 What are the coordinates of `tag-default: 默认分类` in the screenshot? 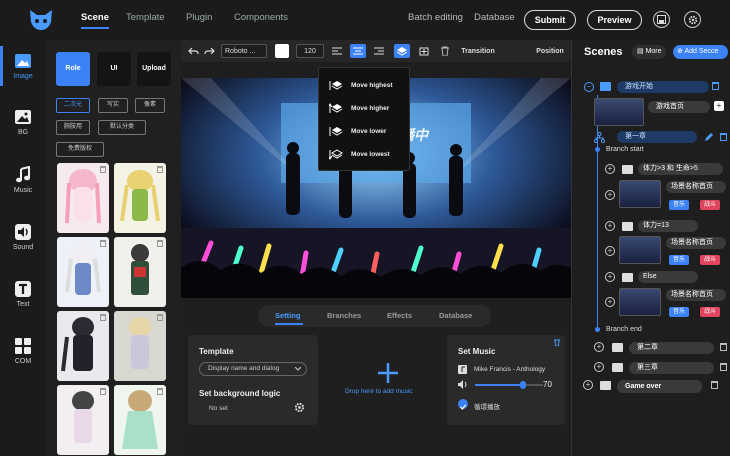 It's located at (122, 127).